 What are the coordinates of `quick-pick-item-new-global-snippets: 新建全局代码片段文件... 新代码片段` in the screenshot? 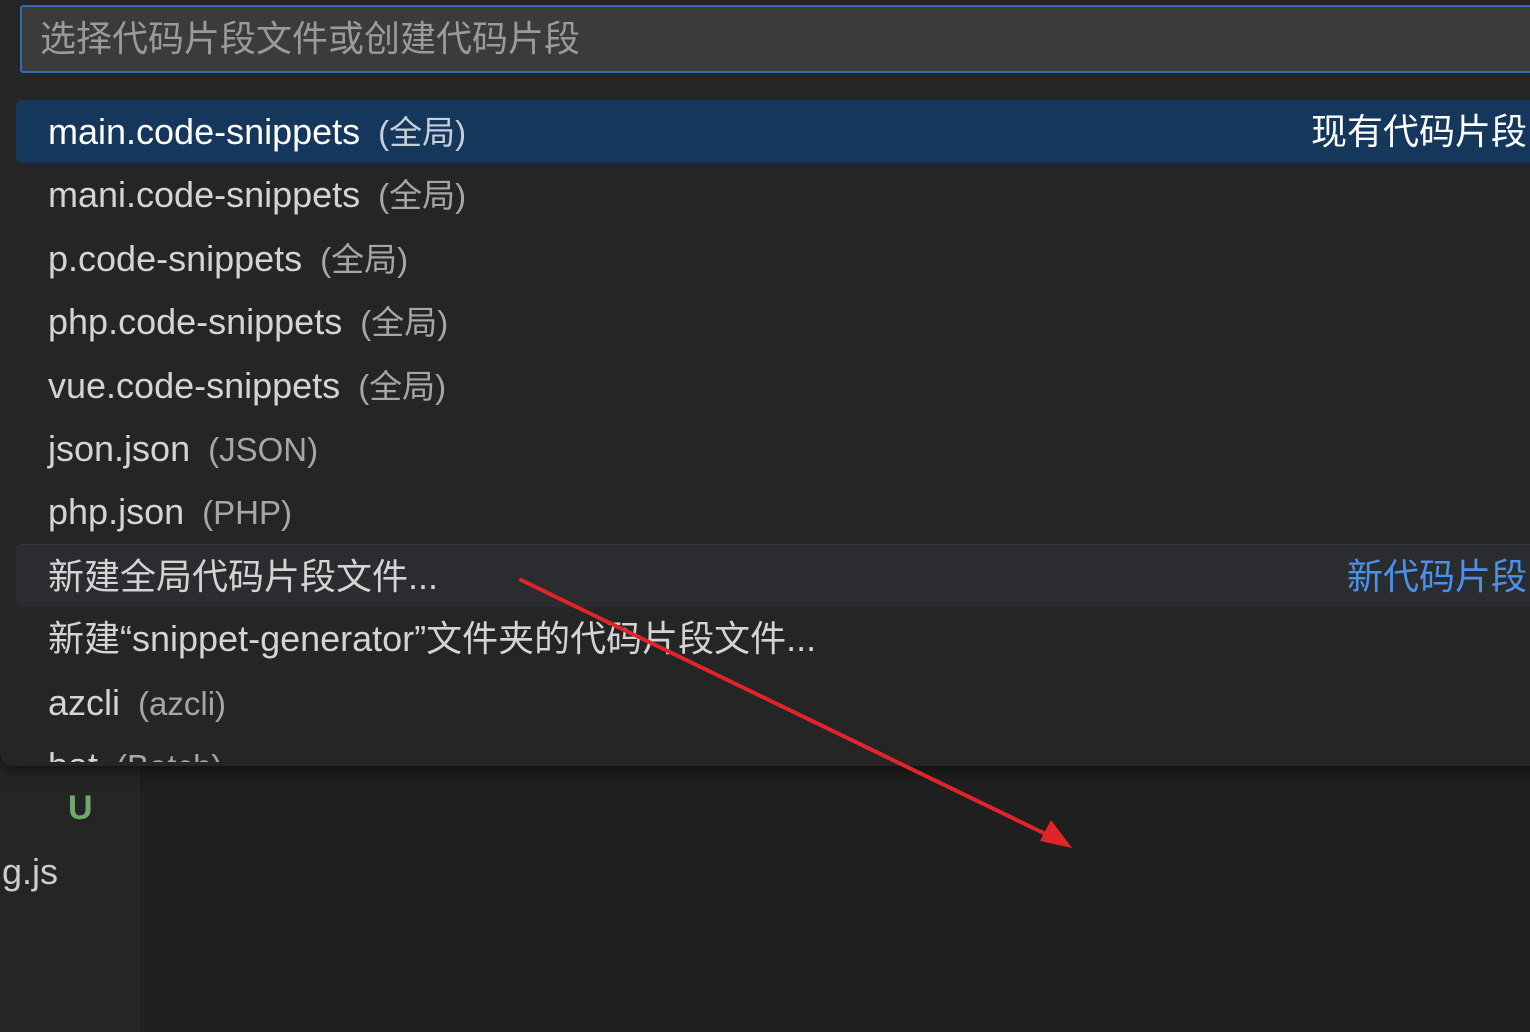 It's located at (773, 575).